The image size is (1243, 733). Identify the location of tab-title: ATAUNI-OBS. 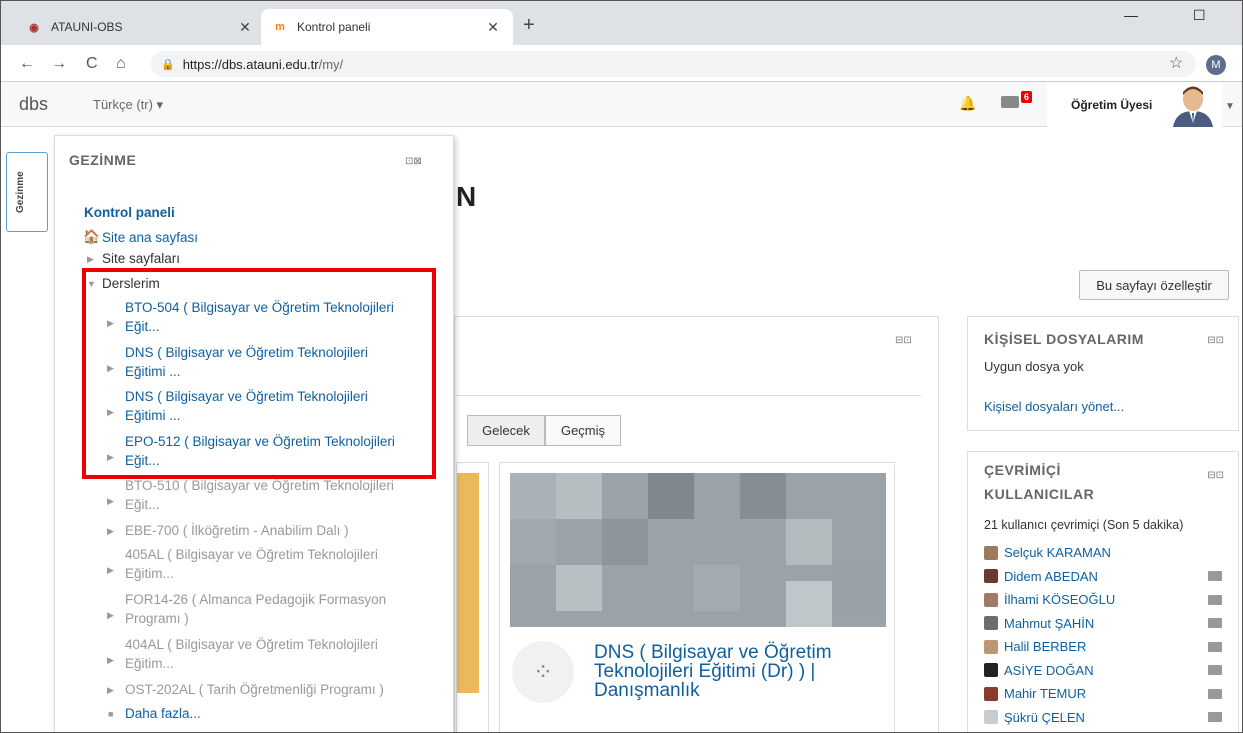
(87, 27).